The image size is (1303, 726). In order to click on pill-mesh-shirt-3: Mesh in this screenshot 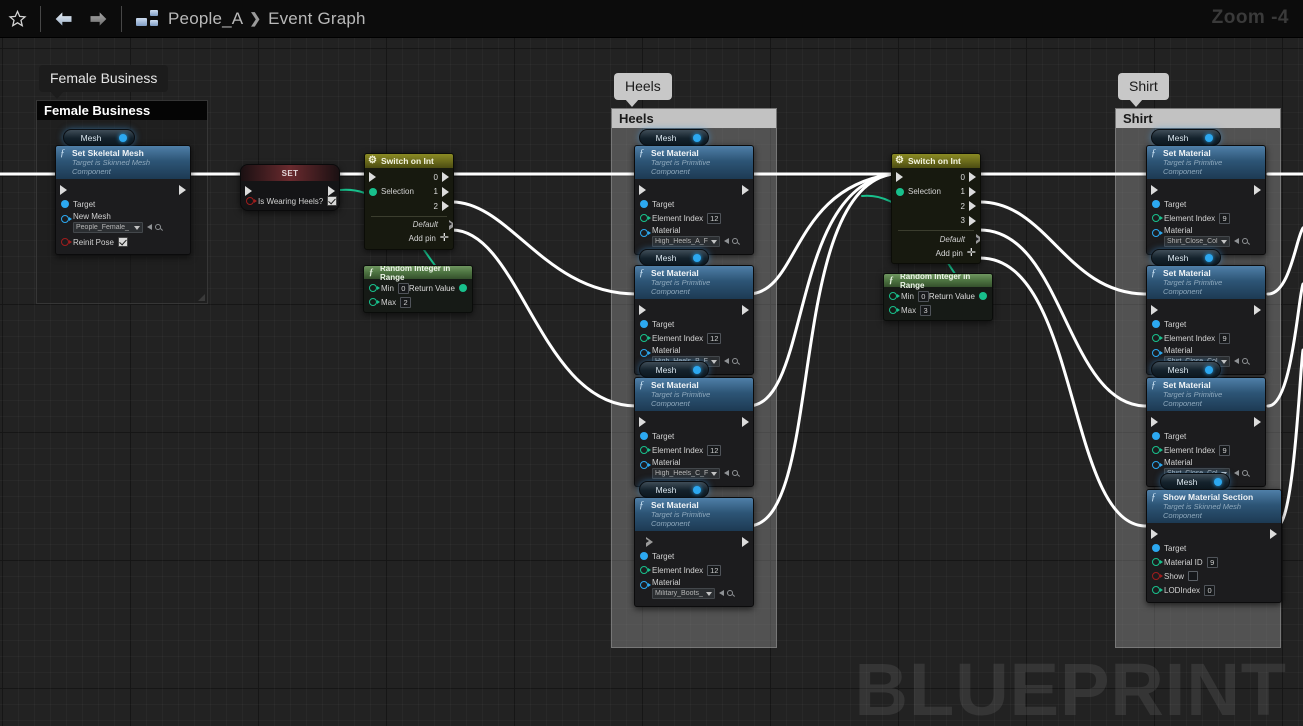, I will do `click(1186, 369)`.